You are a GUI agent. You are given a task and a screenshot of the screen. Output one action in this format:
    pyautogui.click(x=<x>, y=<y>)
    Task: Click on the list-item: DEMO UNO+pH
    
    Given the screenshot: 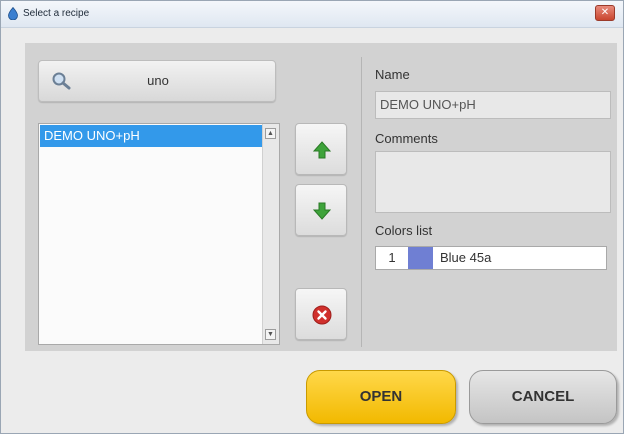 What is the action you would take?
    pyautogui.click(x=151, y=136)
    